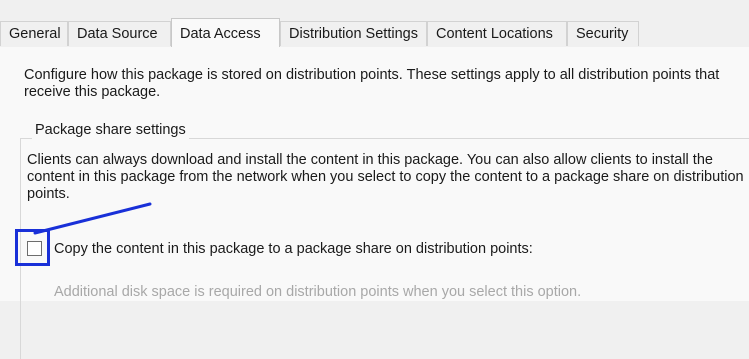 Image resolution: width=749 pixels, height=359 pixels. I want to click on tab-distribution-settings: Distribution Settings, so click(353, 33).